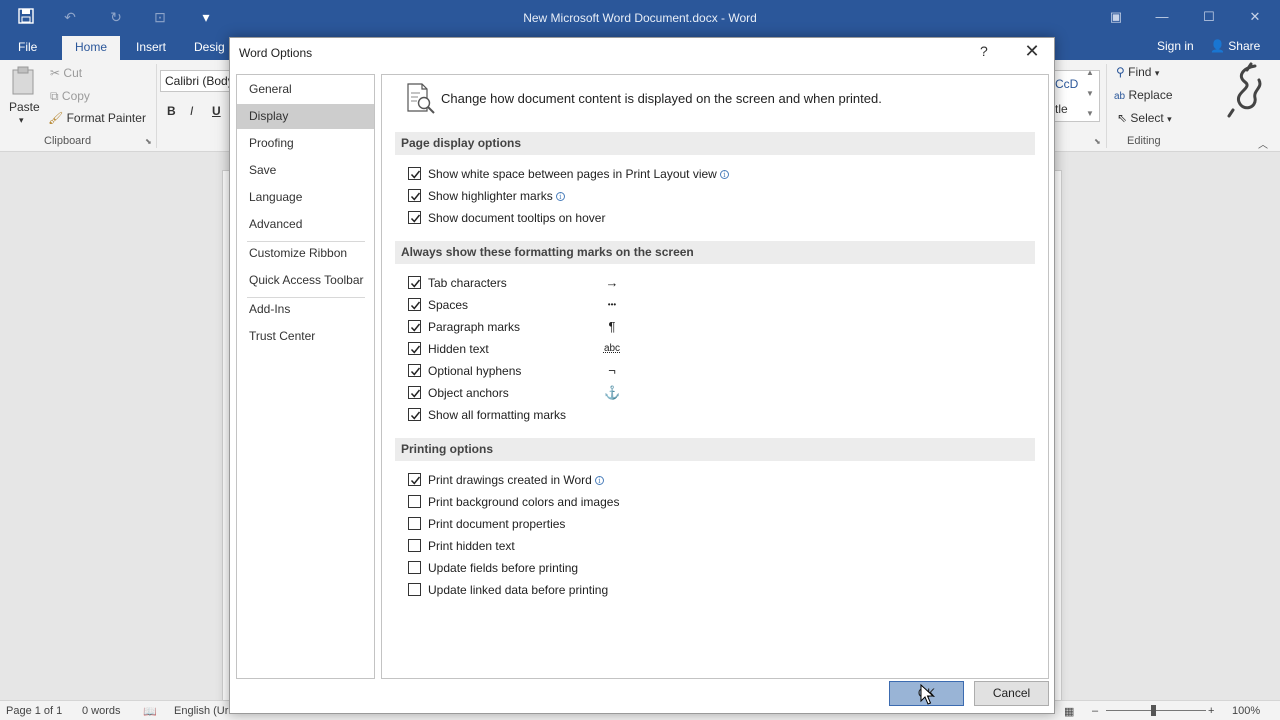 This screenshot has height=720, width=1280. What do you see at coordinates (1247, 90) in the screenshot?
I see `dragon-logo-icon` at bounding box center [1247, 90].